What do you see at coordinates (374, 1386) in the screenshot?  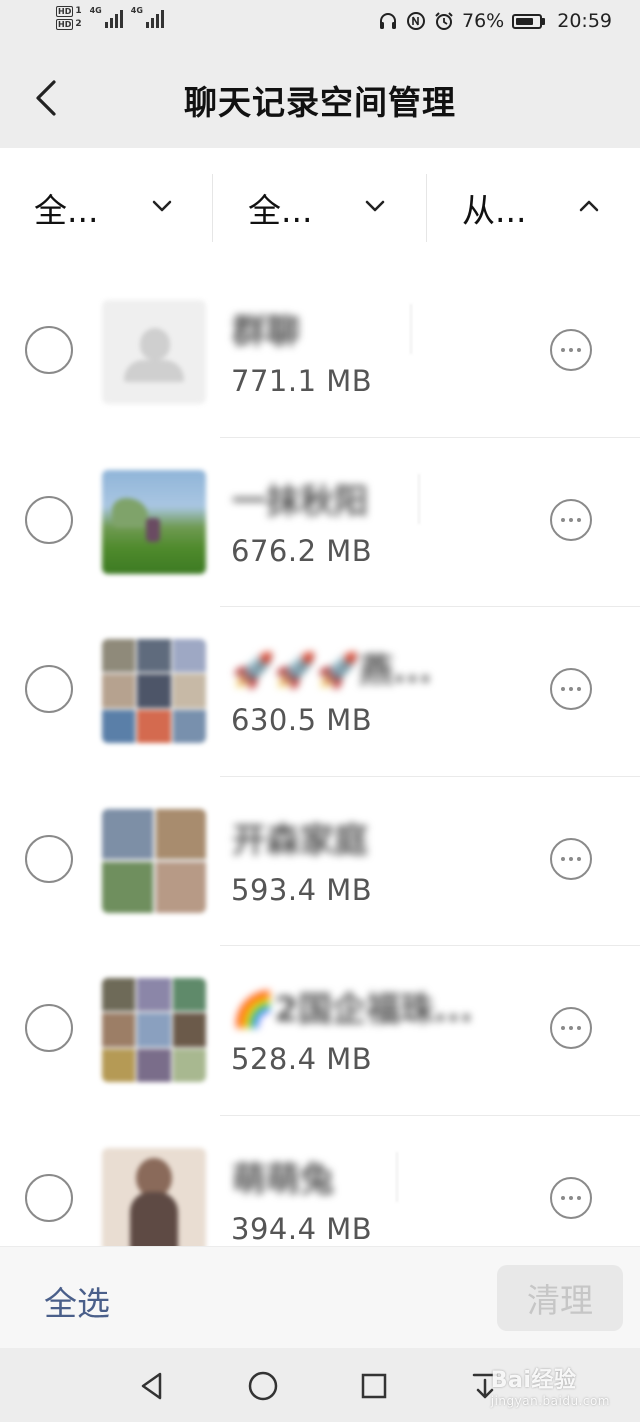 I see `recents-square-icon` at bounding box center [374, 1386].